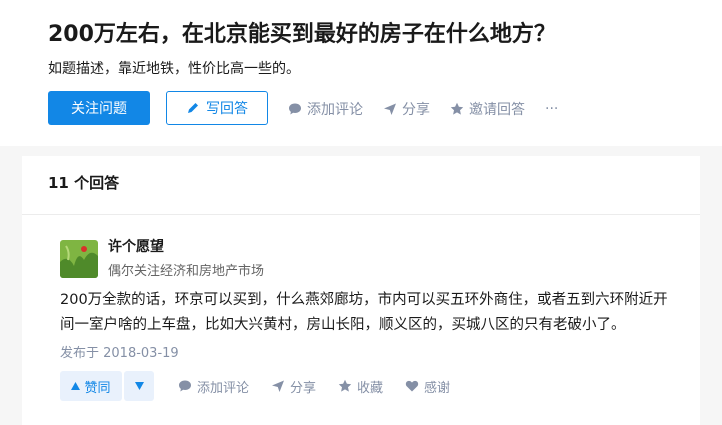  I want to click on triangle-down-icon, so click(139, 386).